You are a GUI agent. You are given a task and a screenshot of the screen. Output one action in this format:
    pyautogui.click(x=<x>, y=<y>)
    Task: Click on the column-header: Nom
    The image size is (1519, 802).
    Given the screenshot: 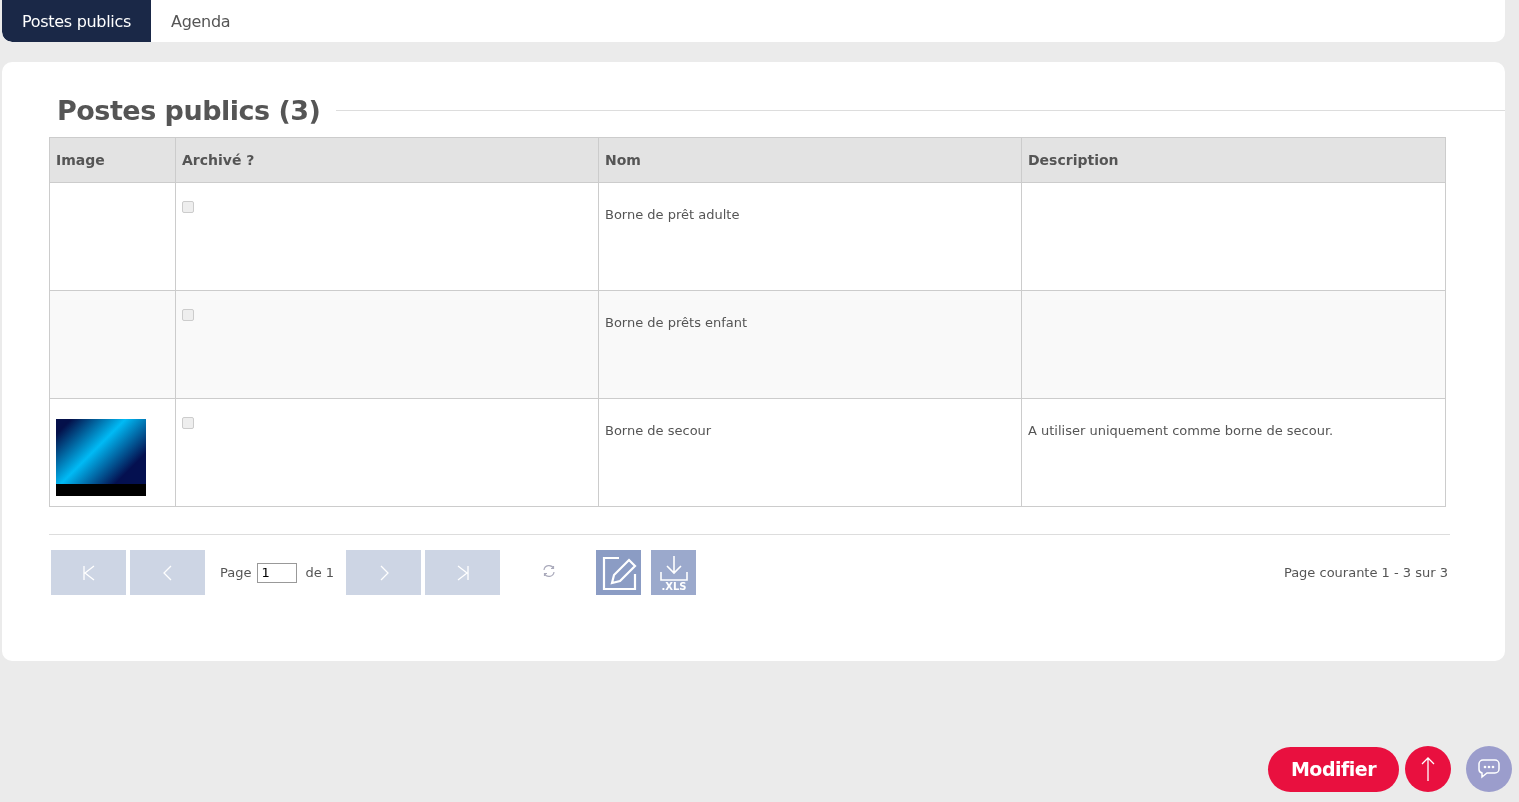 What is the action you would take?
    pyautogui.click(x=810, y=160)
    